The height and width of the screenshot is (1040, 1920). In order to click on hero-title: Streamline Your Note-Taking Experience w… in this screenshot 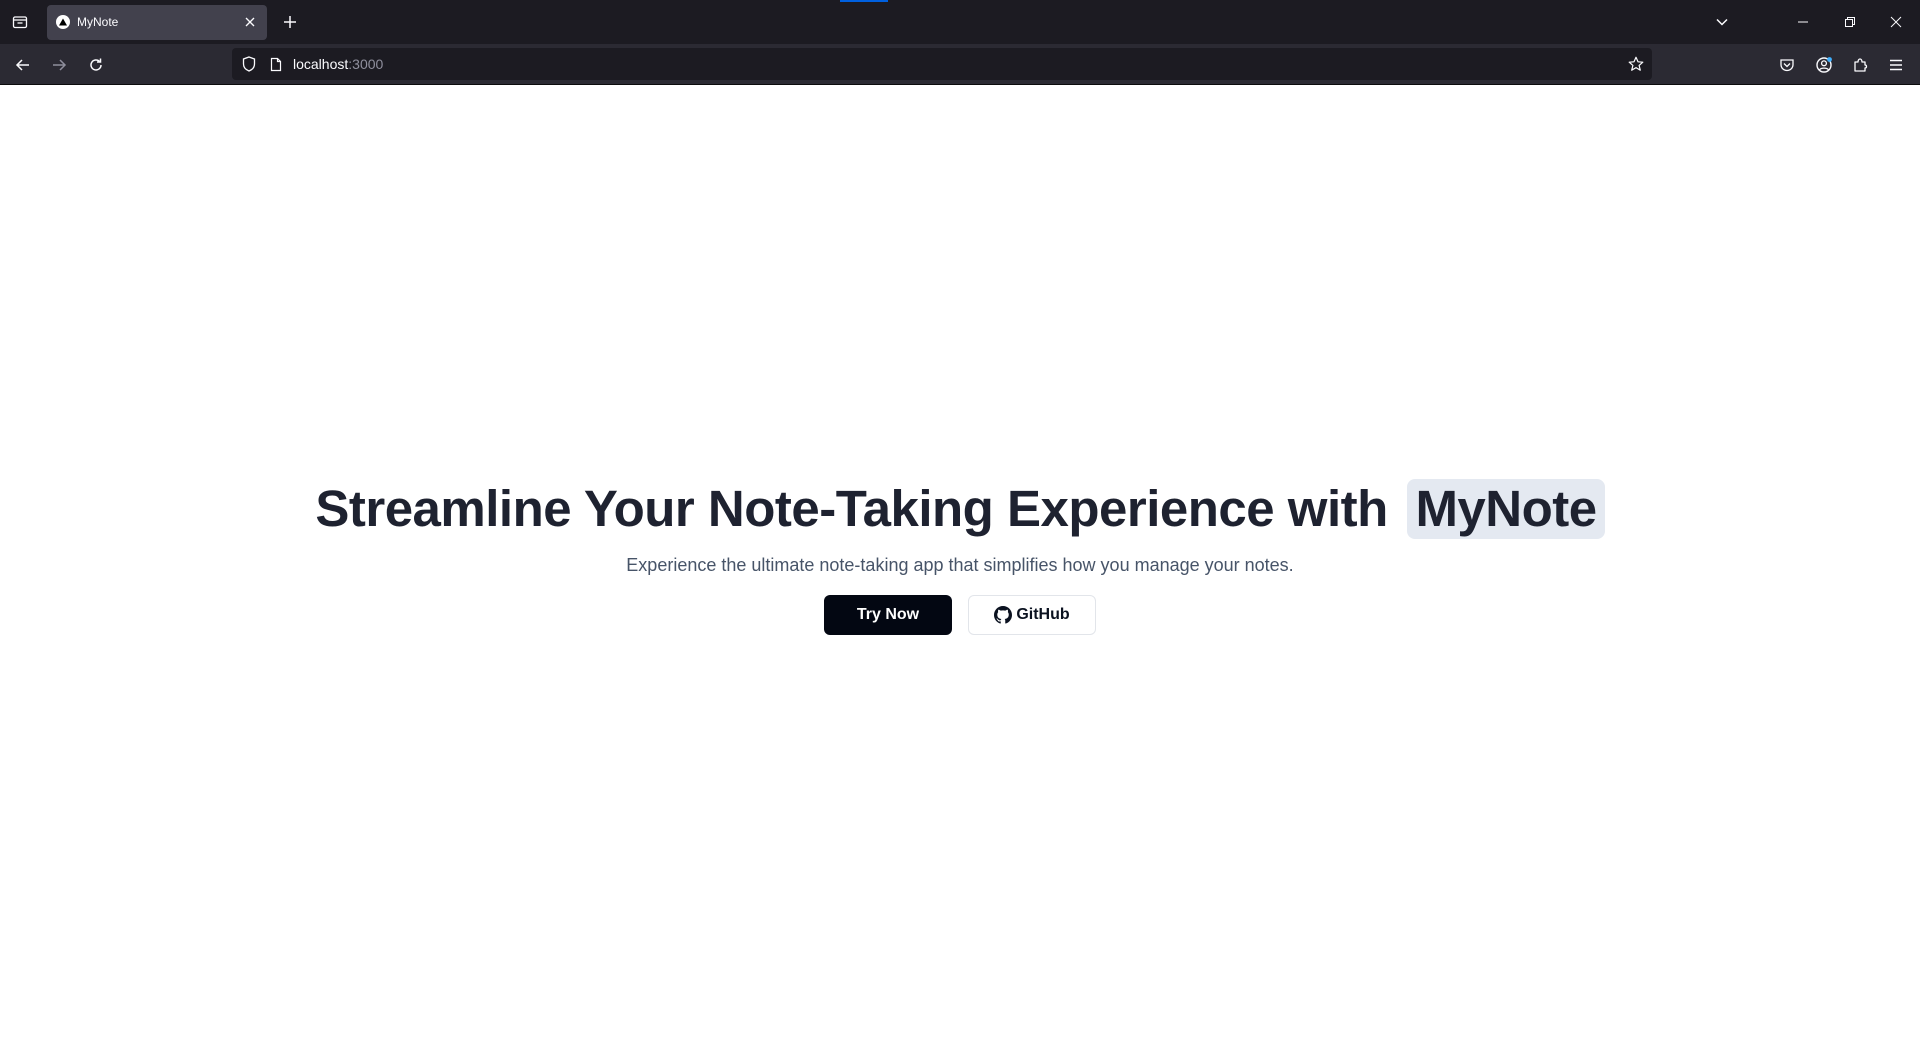, I will do `click(960, 509)`.